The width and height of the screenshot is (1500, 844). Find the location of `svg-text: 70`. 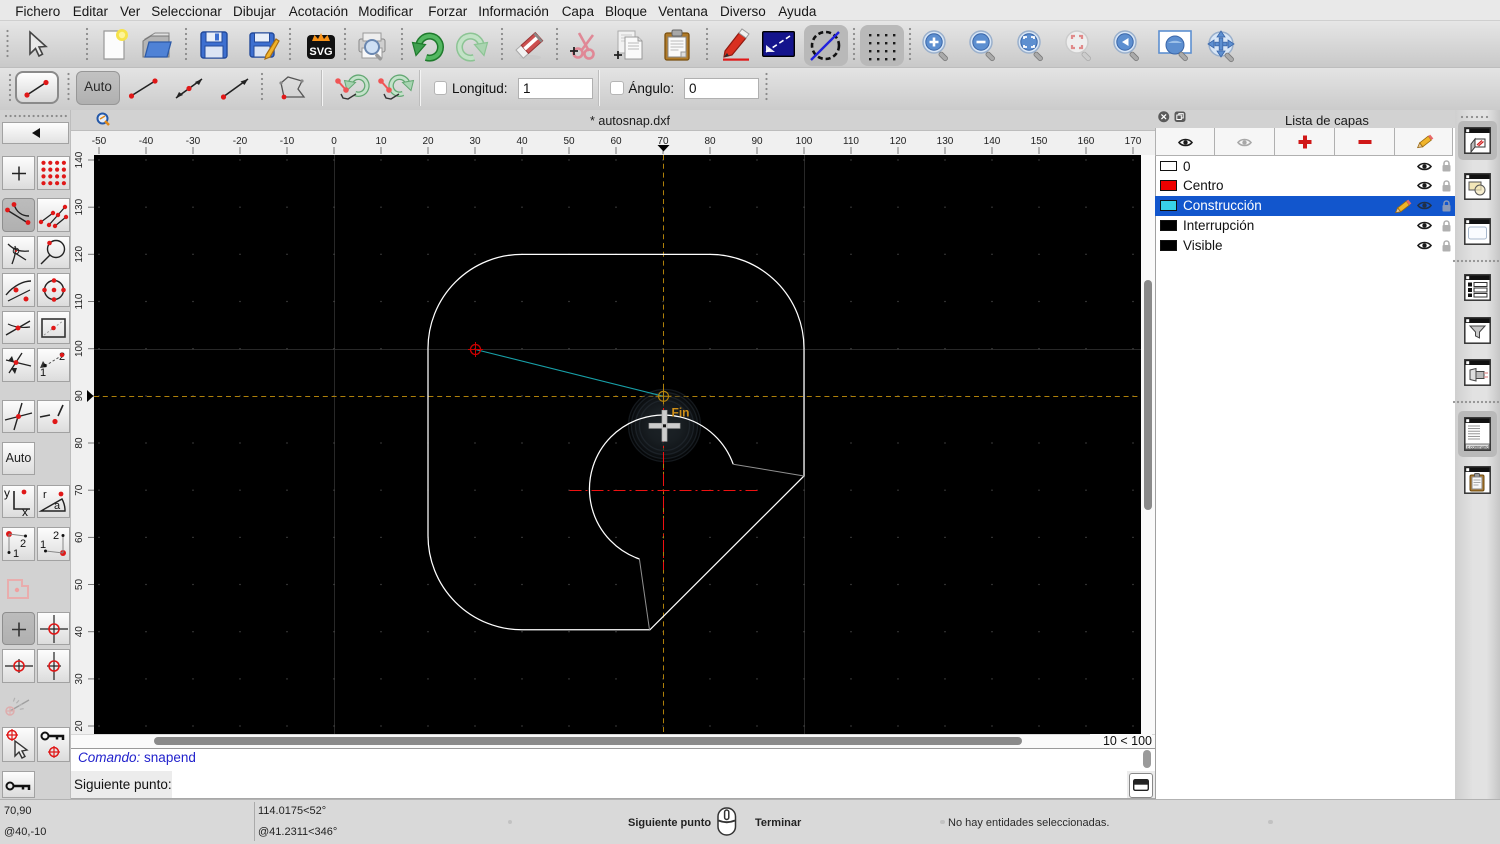

svg-text: 70 is located at coordinates (79, 490).